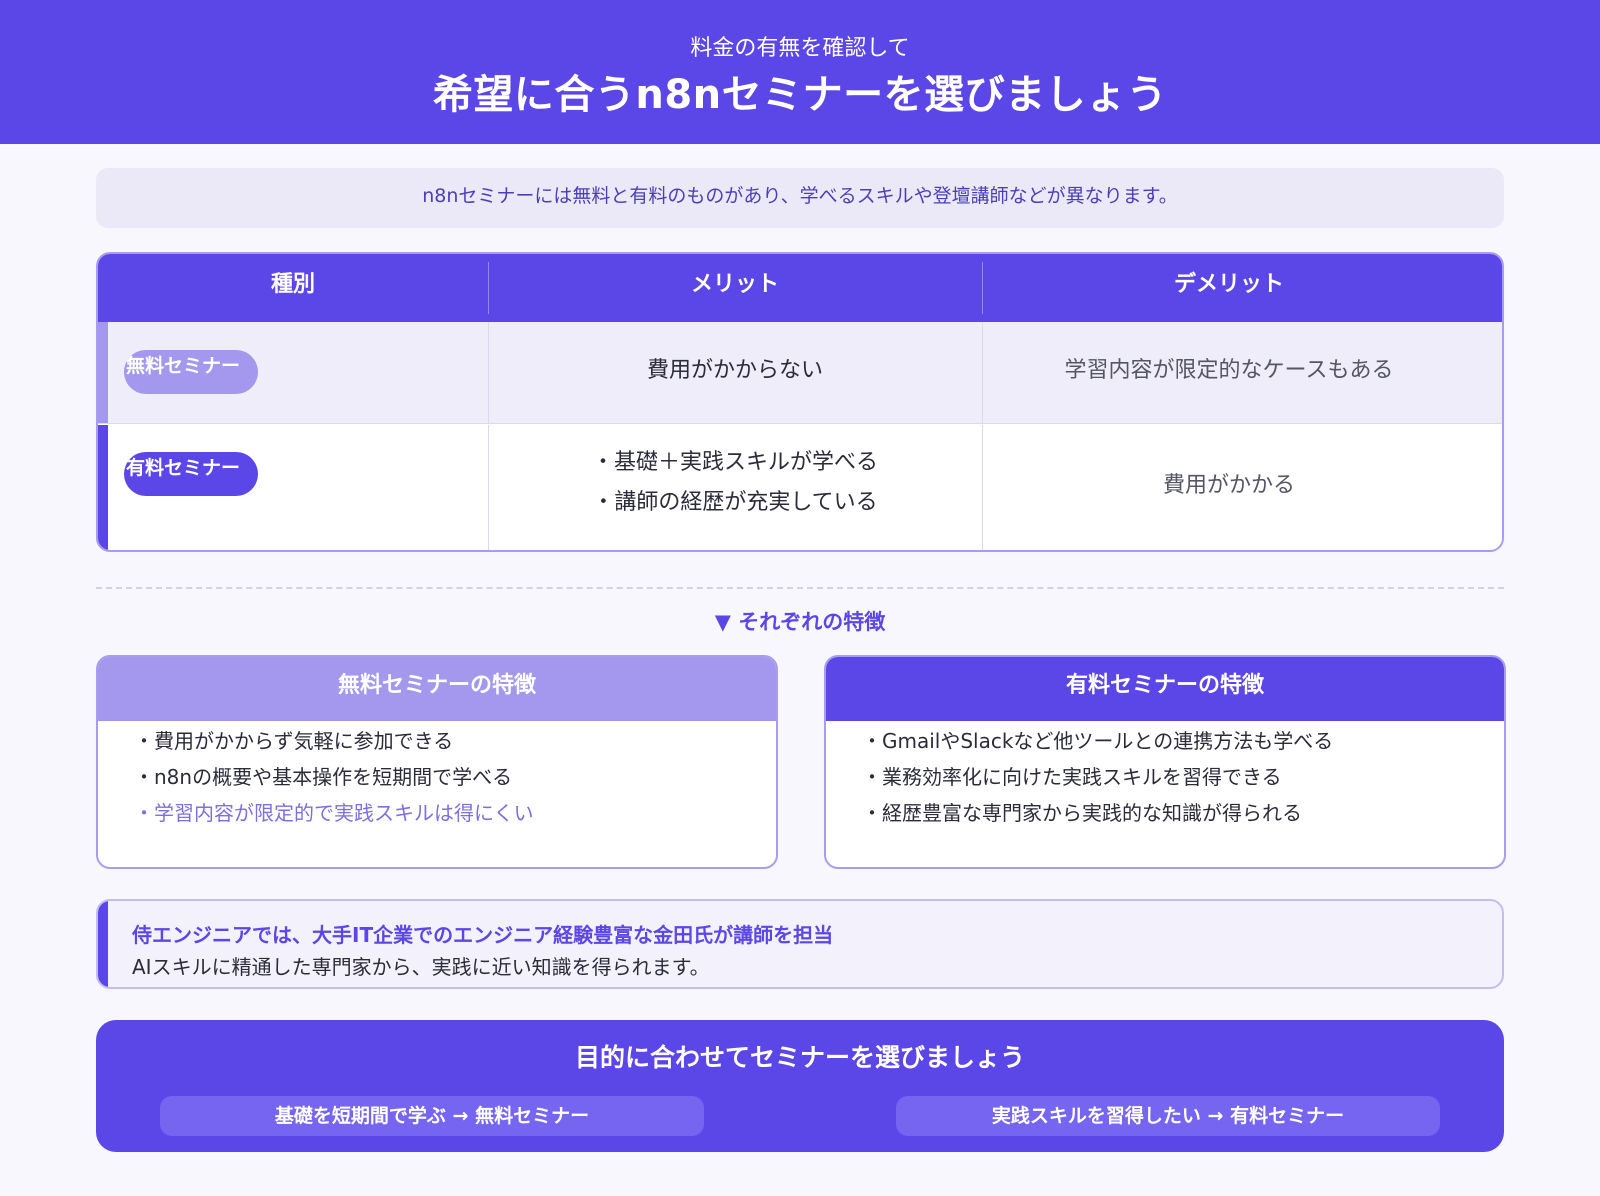 This screenshot has width=1600, height=1196. Describe the element at coordinates (103, 944) in the screenshot. I see `note-accent-bar` at that location.